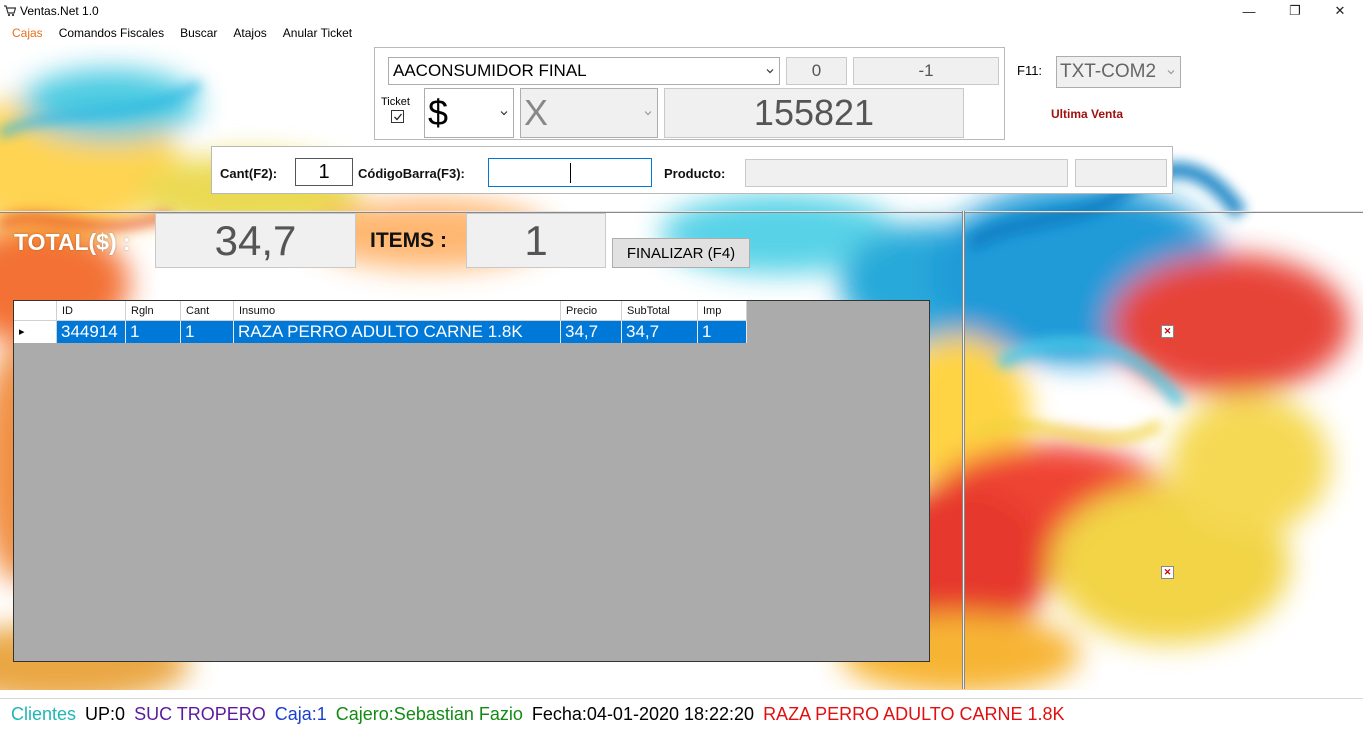 Image resolution: width=1363 pixels, height=729 pixels. Describe the element at coordinates (490, 70) in the screenshot. I see `client-select-value: AACONSUMIDOR FINAL` at that location.